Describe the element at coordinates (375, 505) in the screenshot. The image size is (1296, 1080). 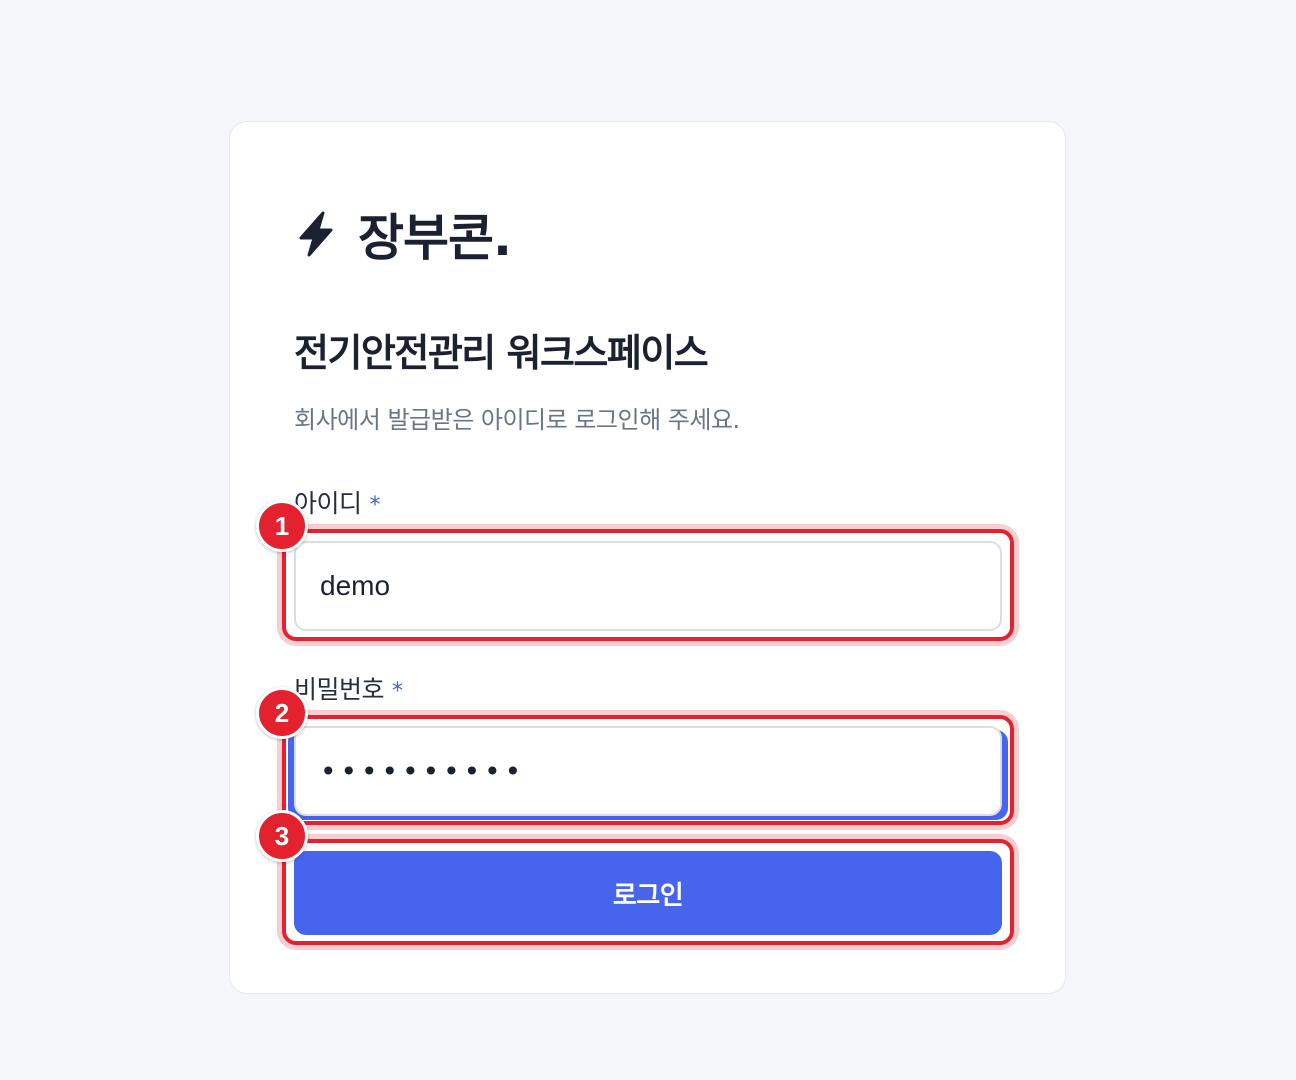
I see `id-required-mark: *` at that location.